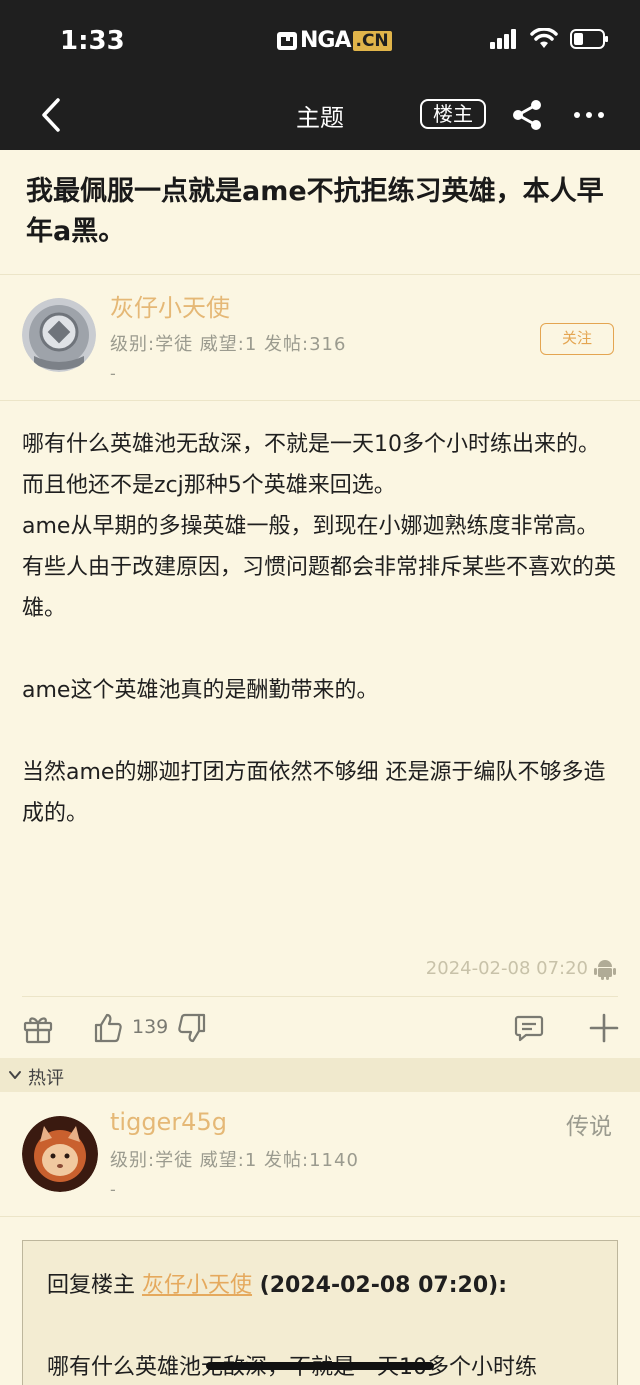 The height and width of the screenshot is (1385, 640). What do you see at coordinates (51, 115) in the screenshot?
I see `back-chevron-icon` at bounding box center [51, 115].